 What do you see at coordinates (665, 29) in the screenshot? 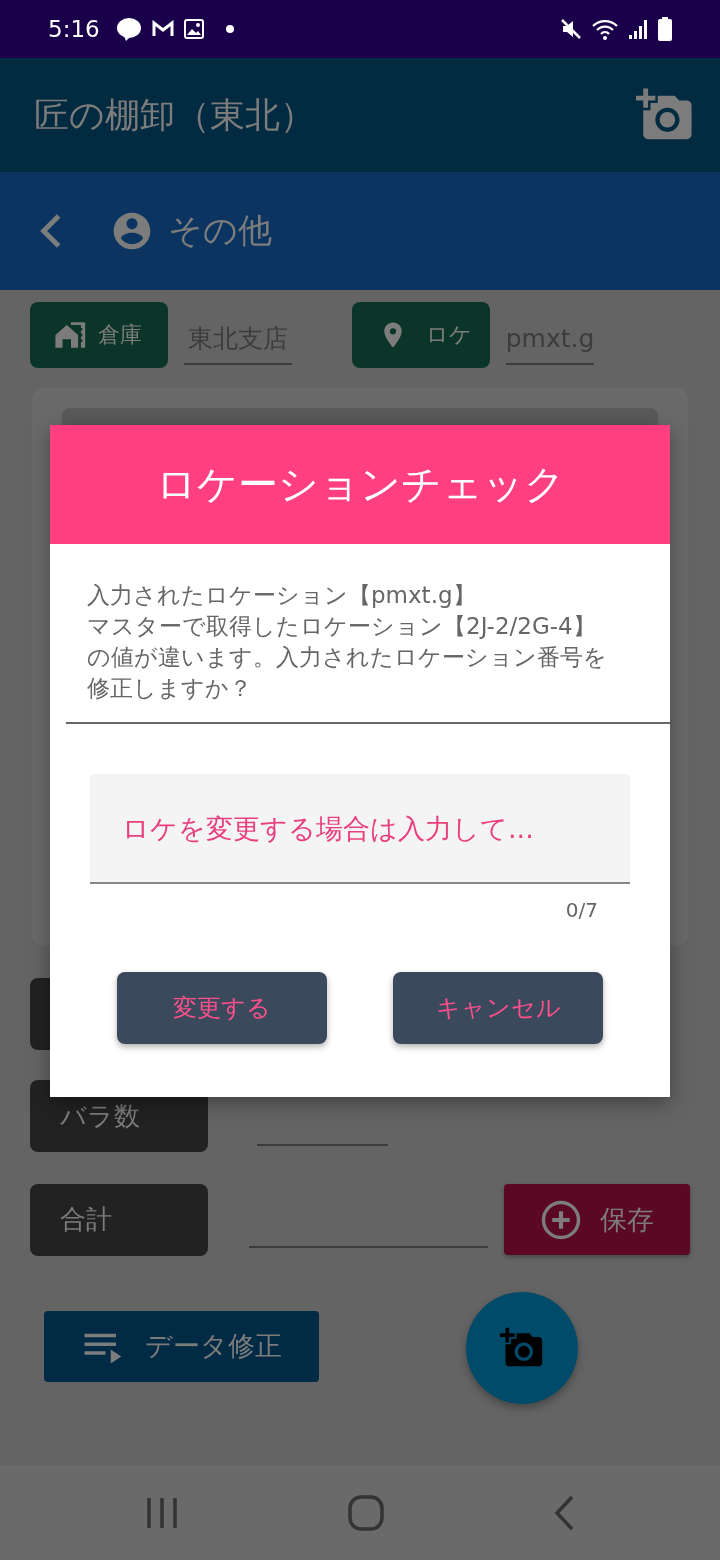
I see `battery-icon` at bounding box center [665, 29].